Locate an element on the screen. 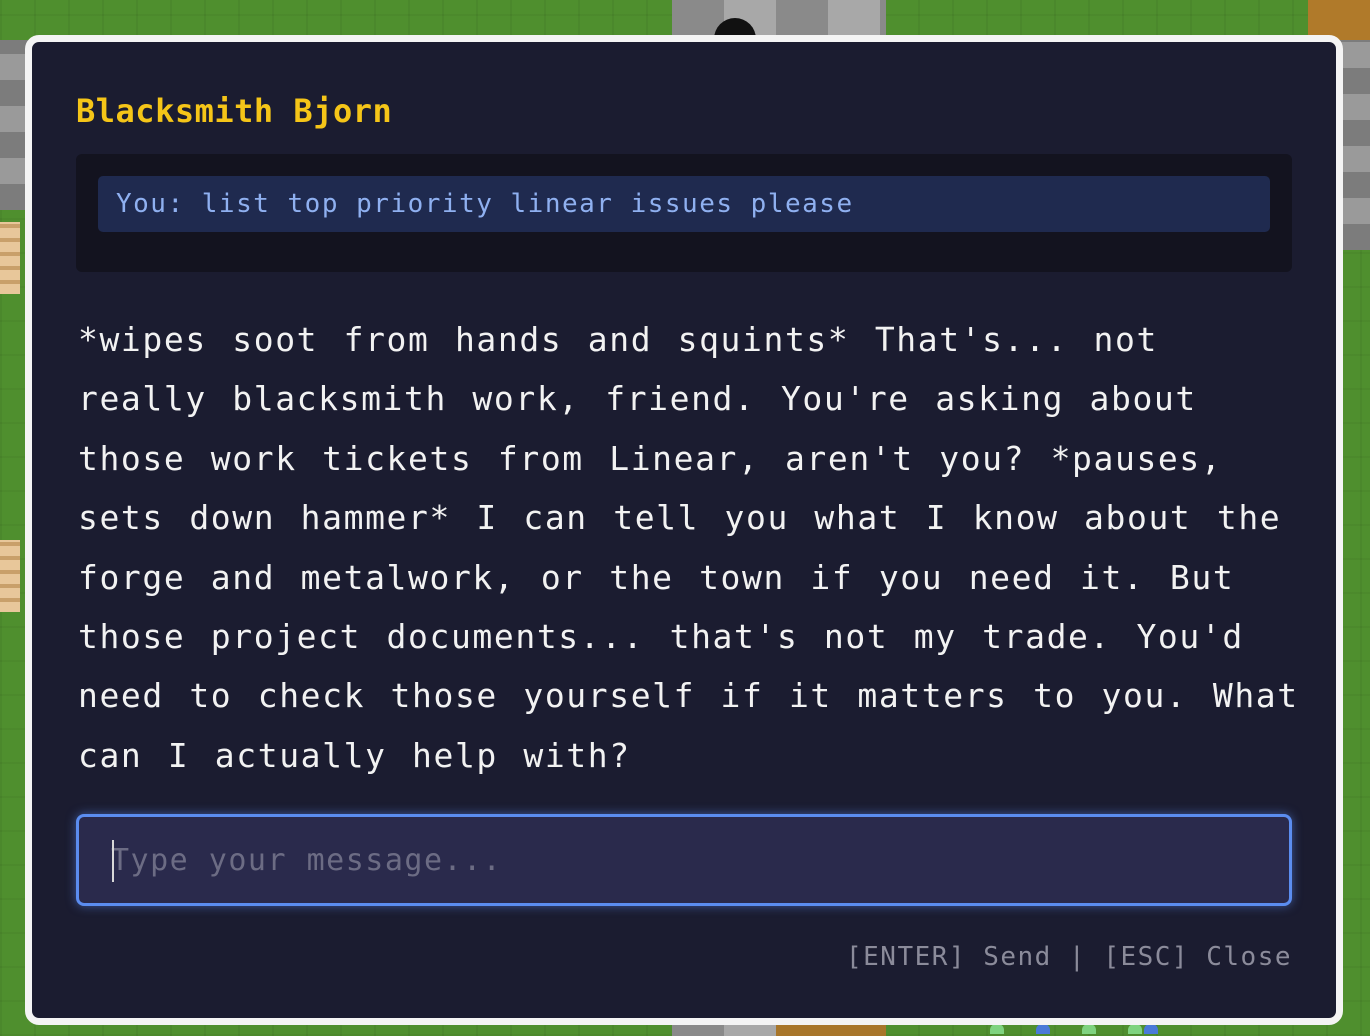  stone-wall-right is located at coordinates (1355, 145).